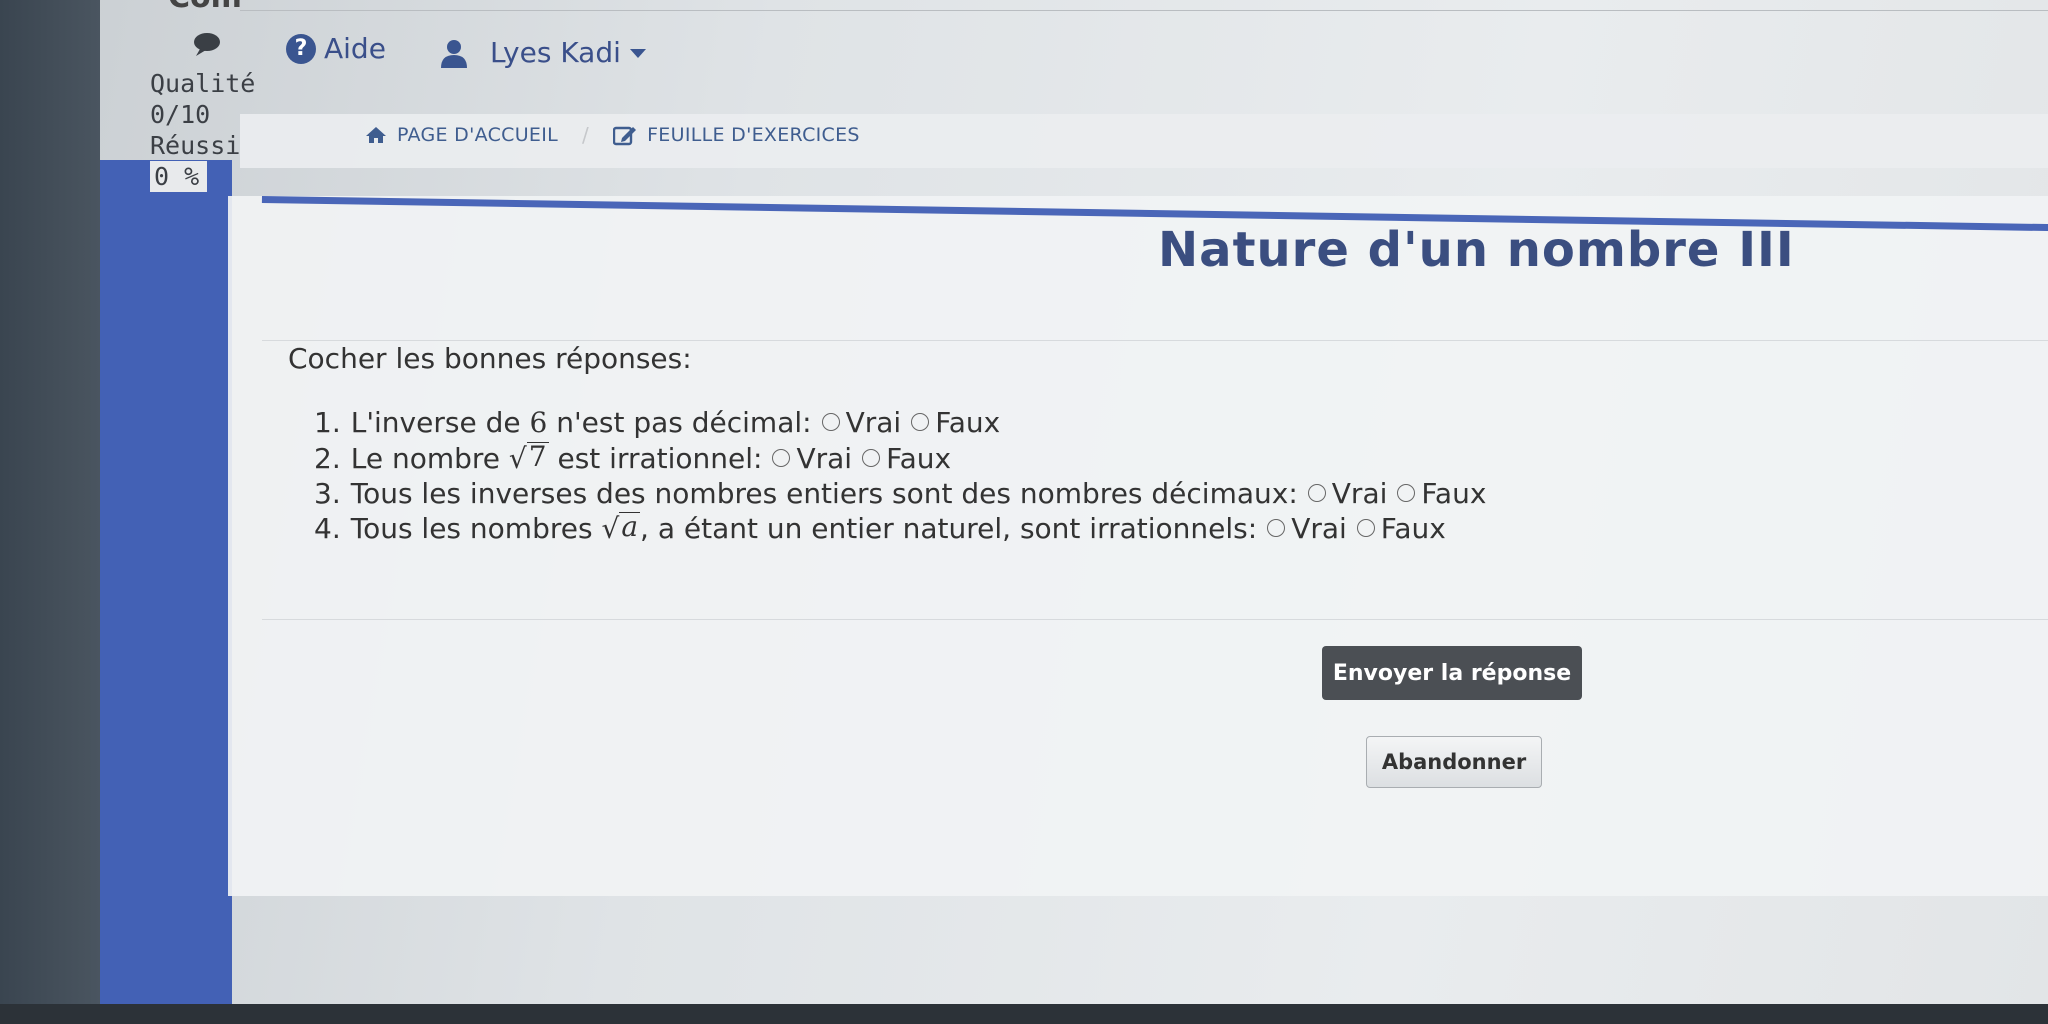 The image size is (2048, 1024). Describe the element at coordinates (679, 422) in the screenshot. I see `question-text: n'est pas décimal:` at that location.